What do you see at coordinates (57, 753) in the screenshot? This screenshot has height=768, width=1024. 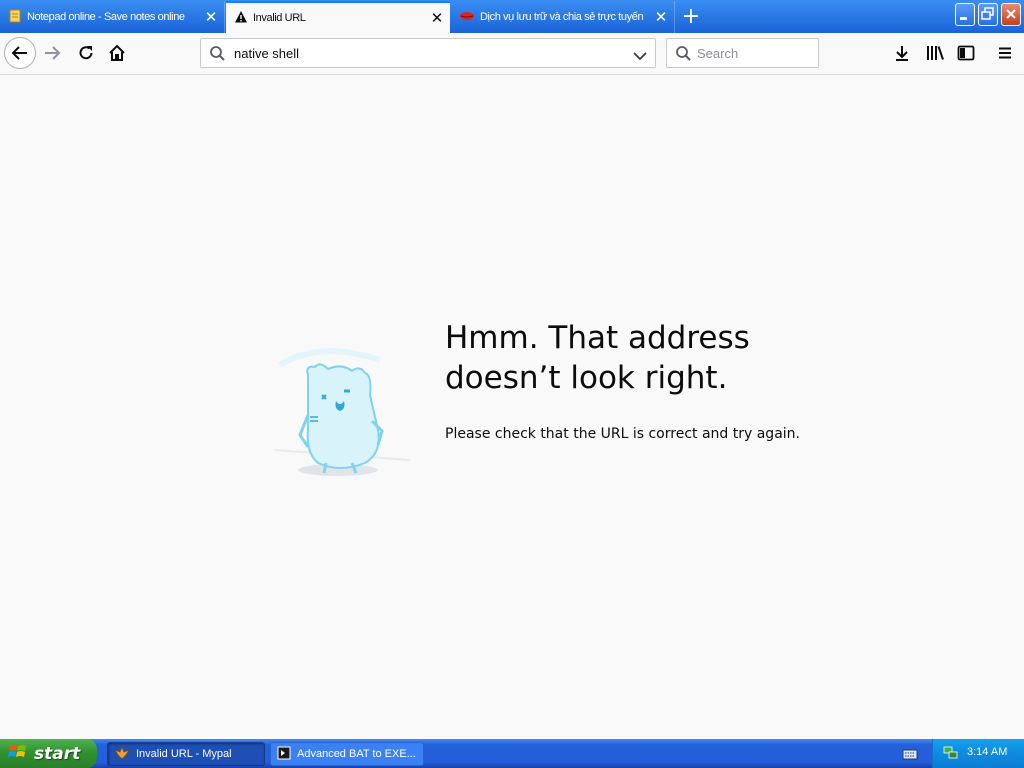 I see `start-label: start` at bounding box center [57, 753].